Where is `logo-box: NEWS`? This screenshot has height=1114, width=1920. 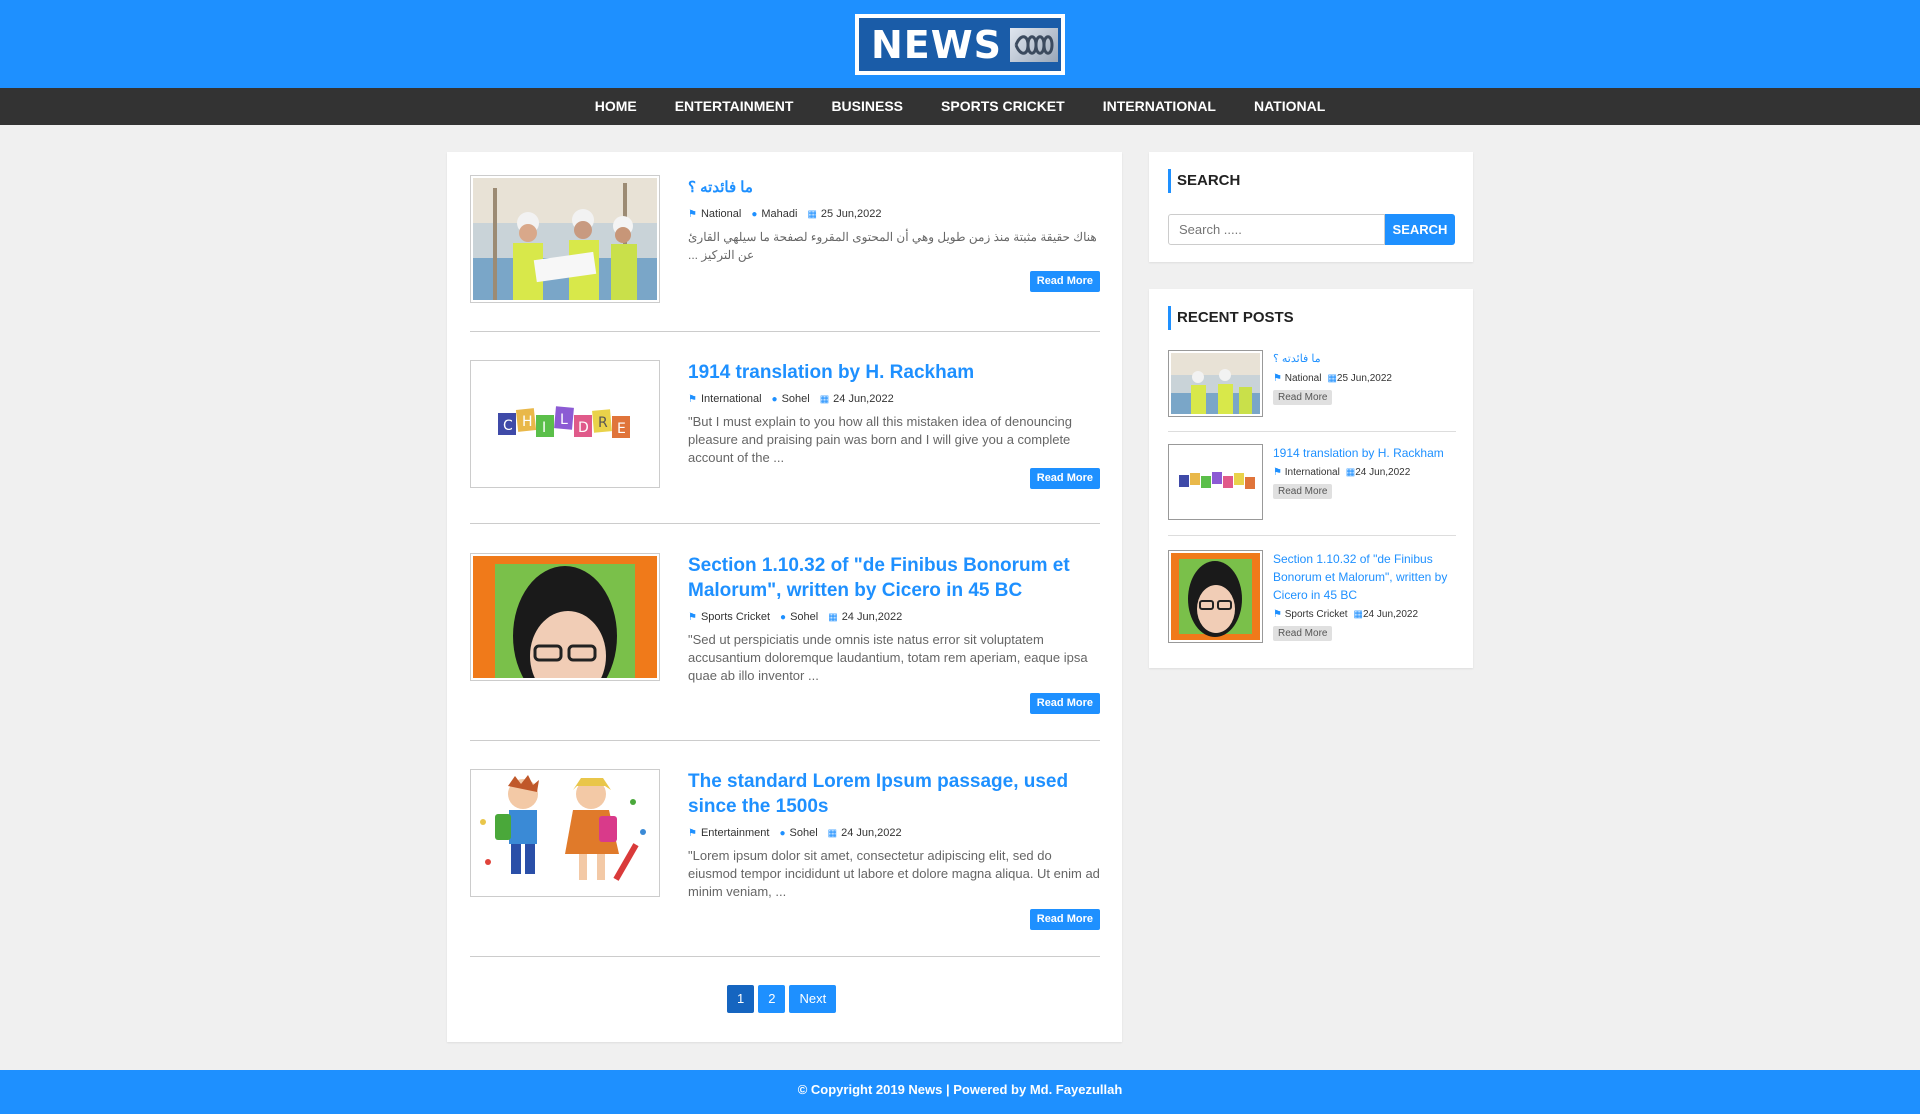 logo-box: NEWS is located at coordinates (960, 44).